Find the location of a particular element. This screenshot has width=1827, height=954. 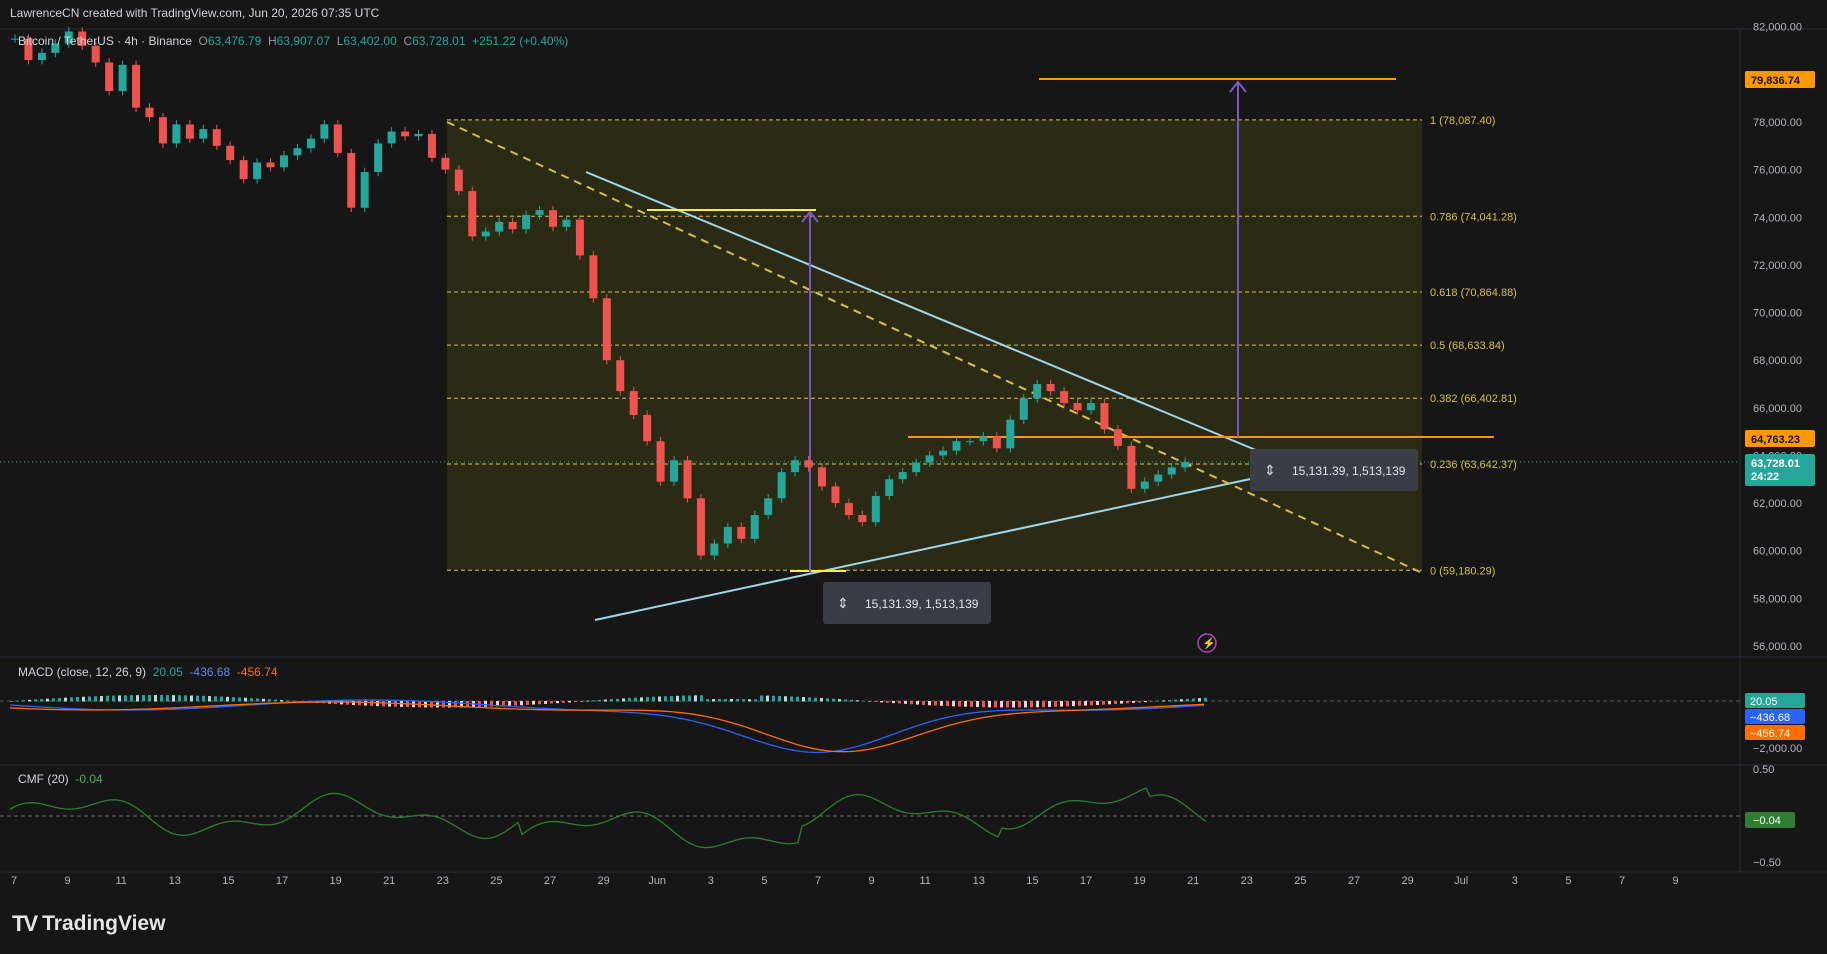

macd-value-tag: 20.05 is located at coordinates (1764, 702).